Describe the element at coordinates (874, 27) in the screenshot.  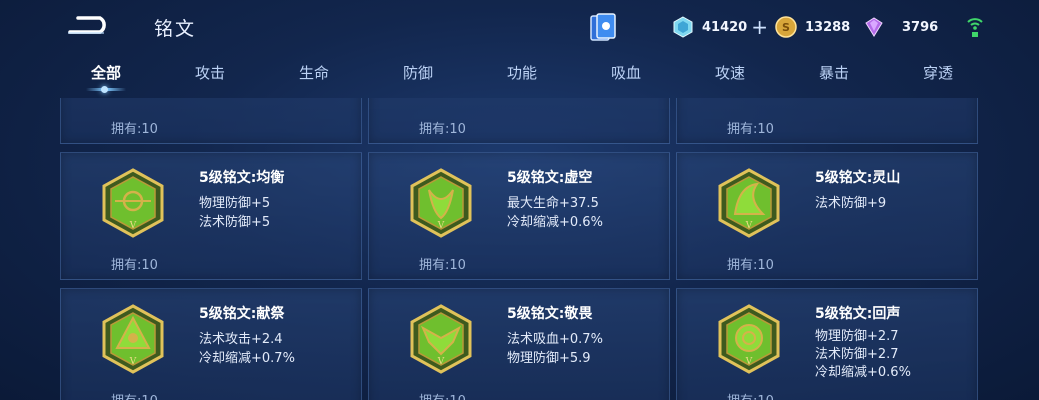
I see `purple-crystal-icon` at that location.